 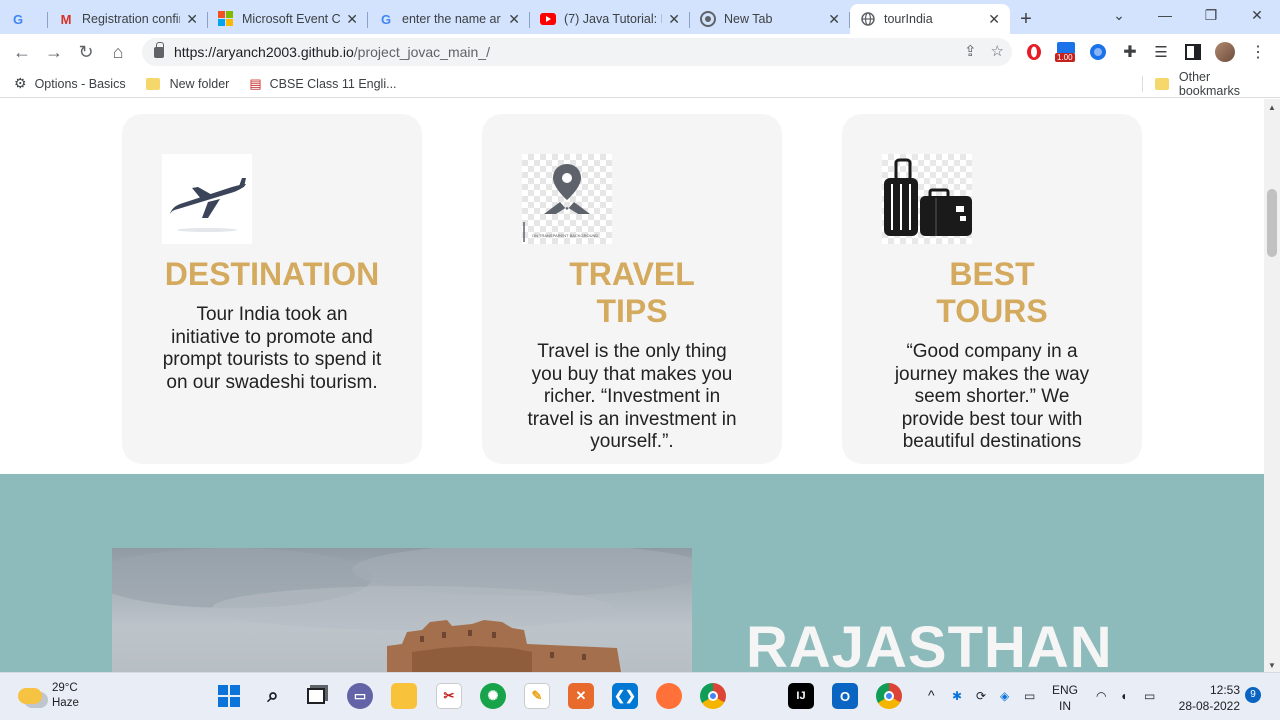 I want to click on media-control-icon: ☰, so click(x=1161, y=52).